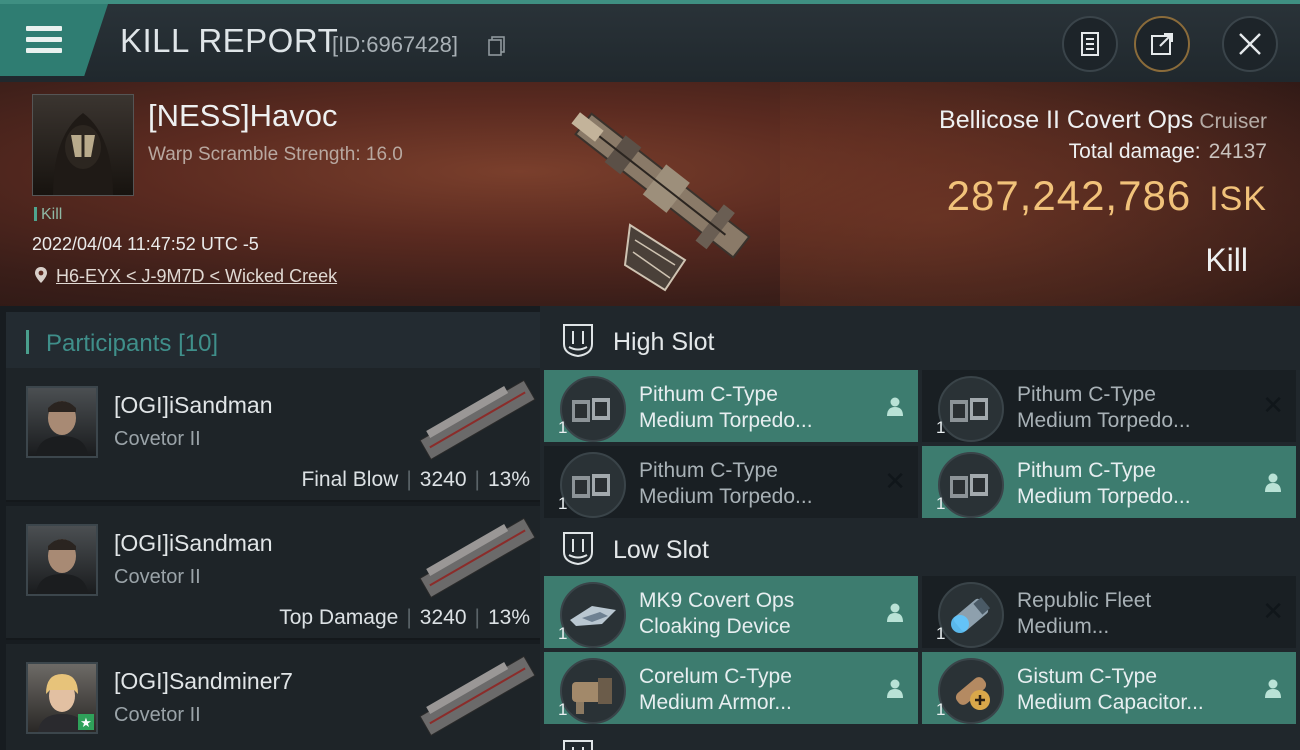  I want to click on header-bar: KILL REPORT [ID:6967428], so click(650, 41).